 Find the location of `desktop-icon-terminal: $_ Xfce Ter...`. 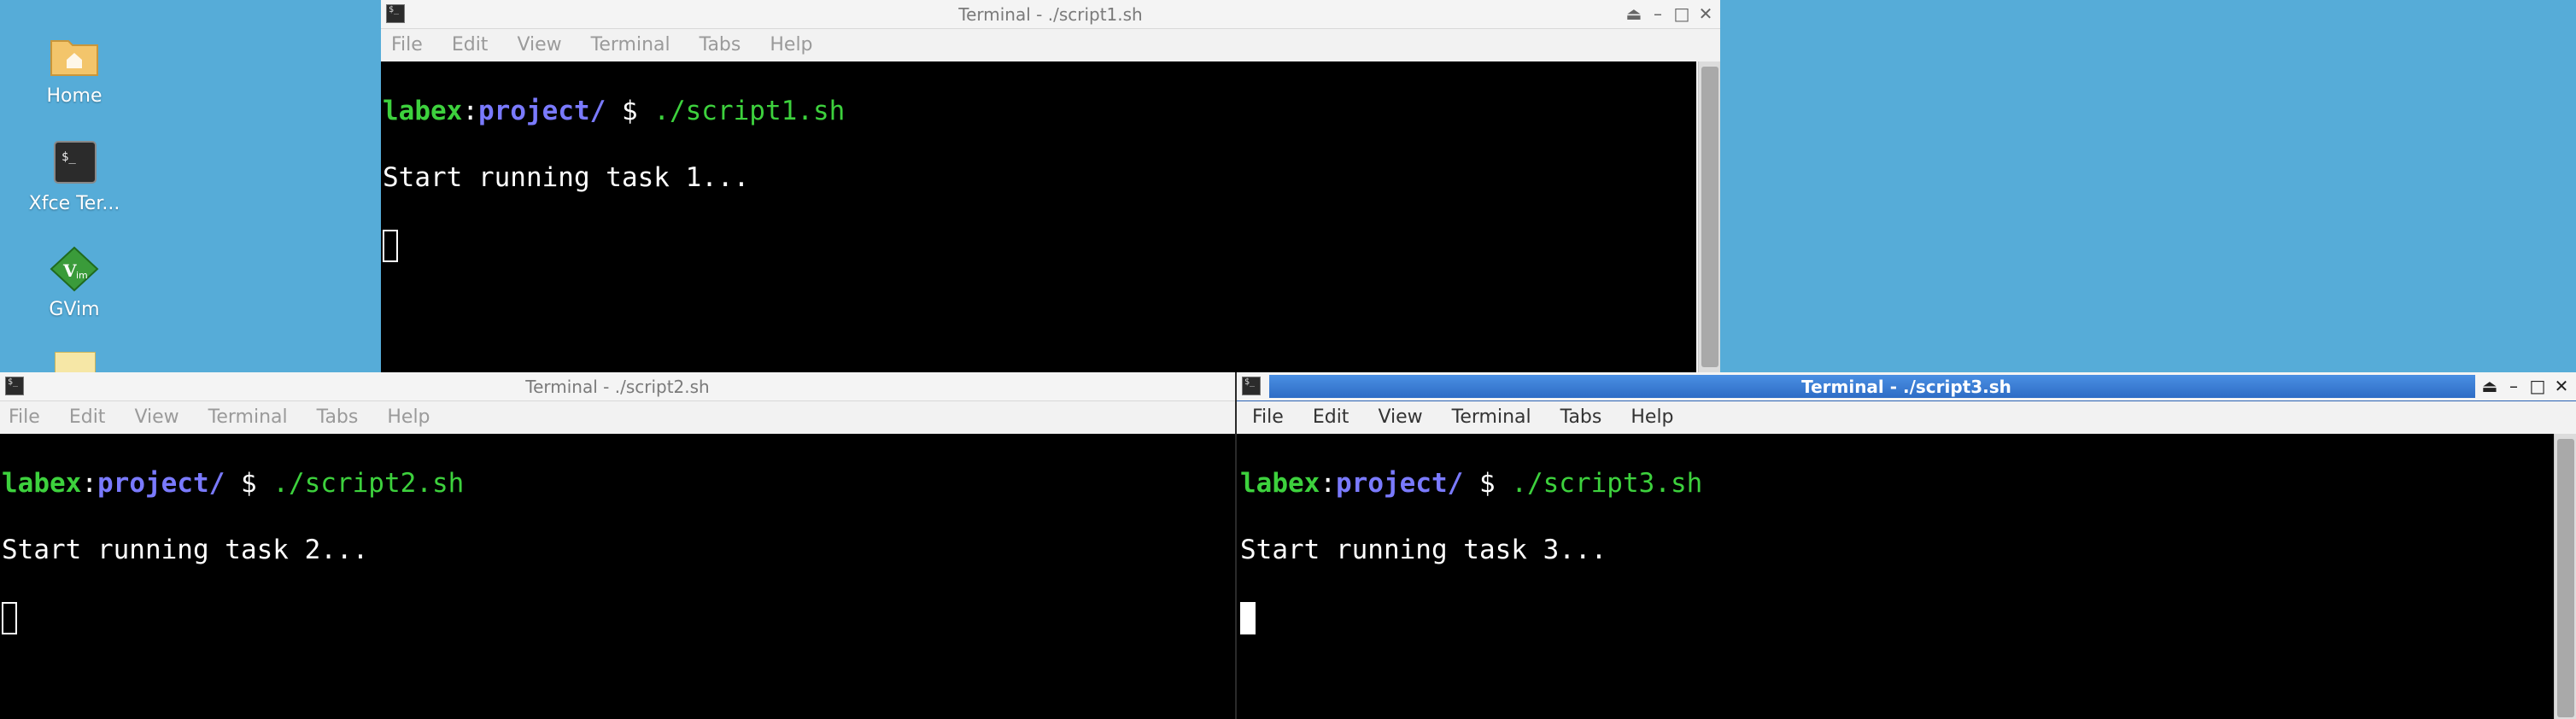

desktop-icon-terminal: $_ Xfce Ter... is located at coordinates (74, 177).